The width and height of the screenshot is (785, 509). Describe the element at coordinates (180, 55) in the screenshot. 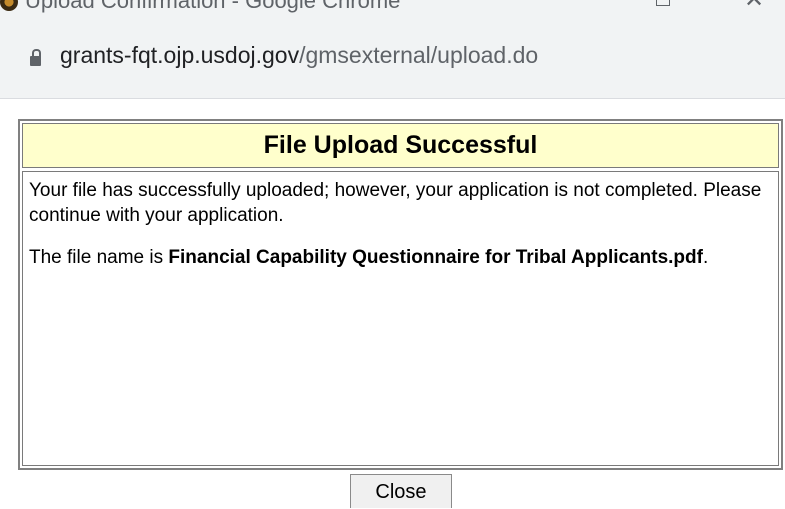

I see `url-domain: grants-fqt.ojp.usdoj.gov` at that location.